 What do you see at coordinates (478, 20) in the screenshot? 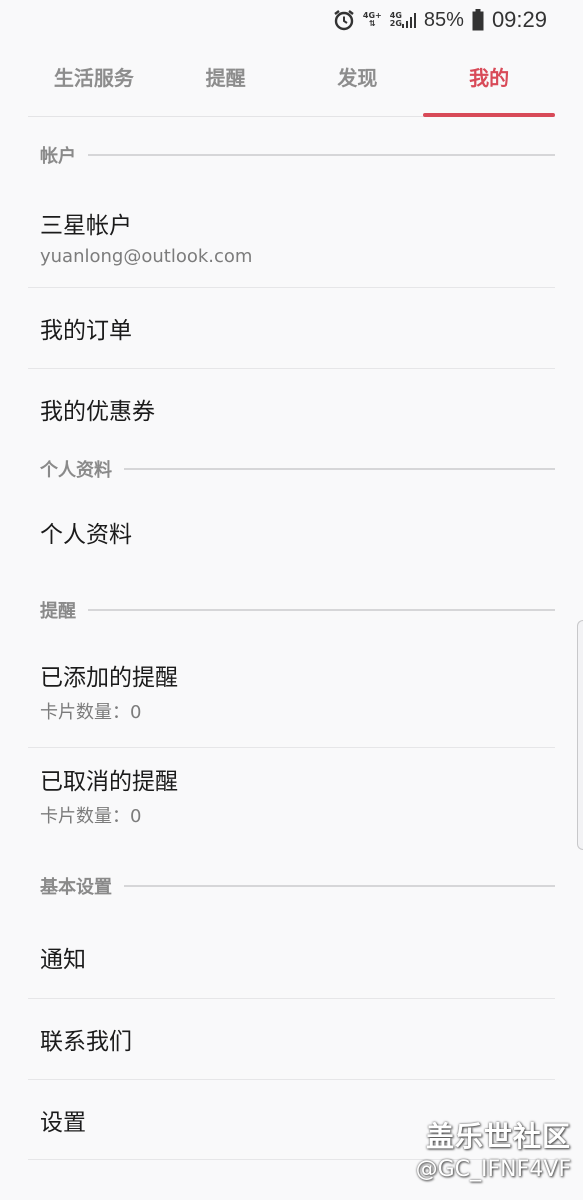
I see `battery-icon` at bounding box center [478, 20].